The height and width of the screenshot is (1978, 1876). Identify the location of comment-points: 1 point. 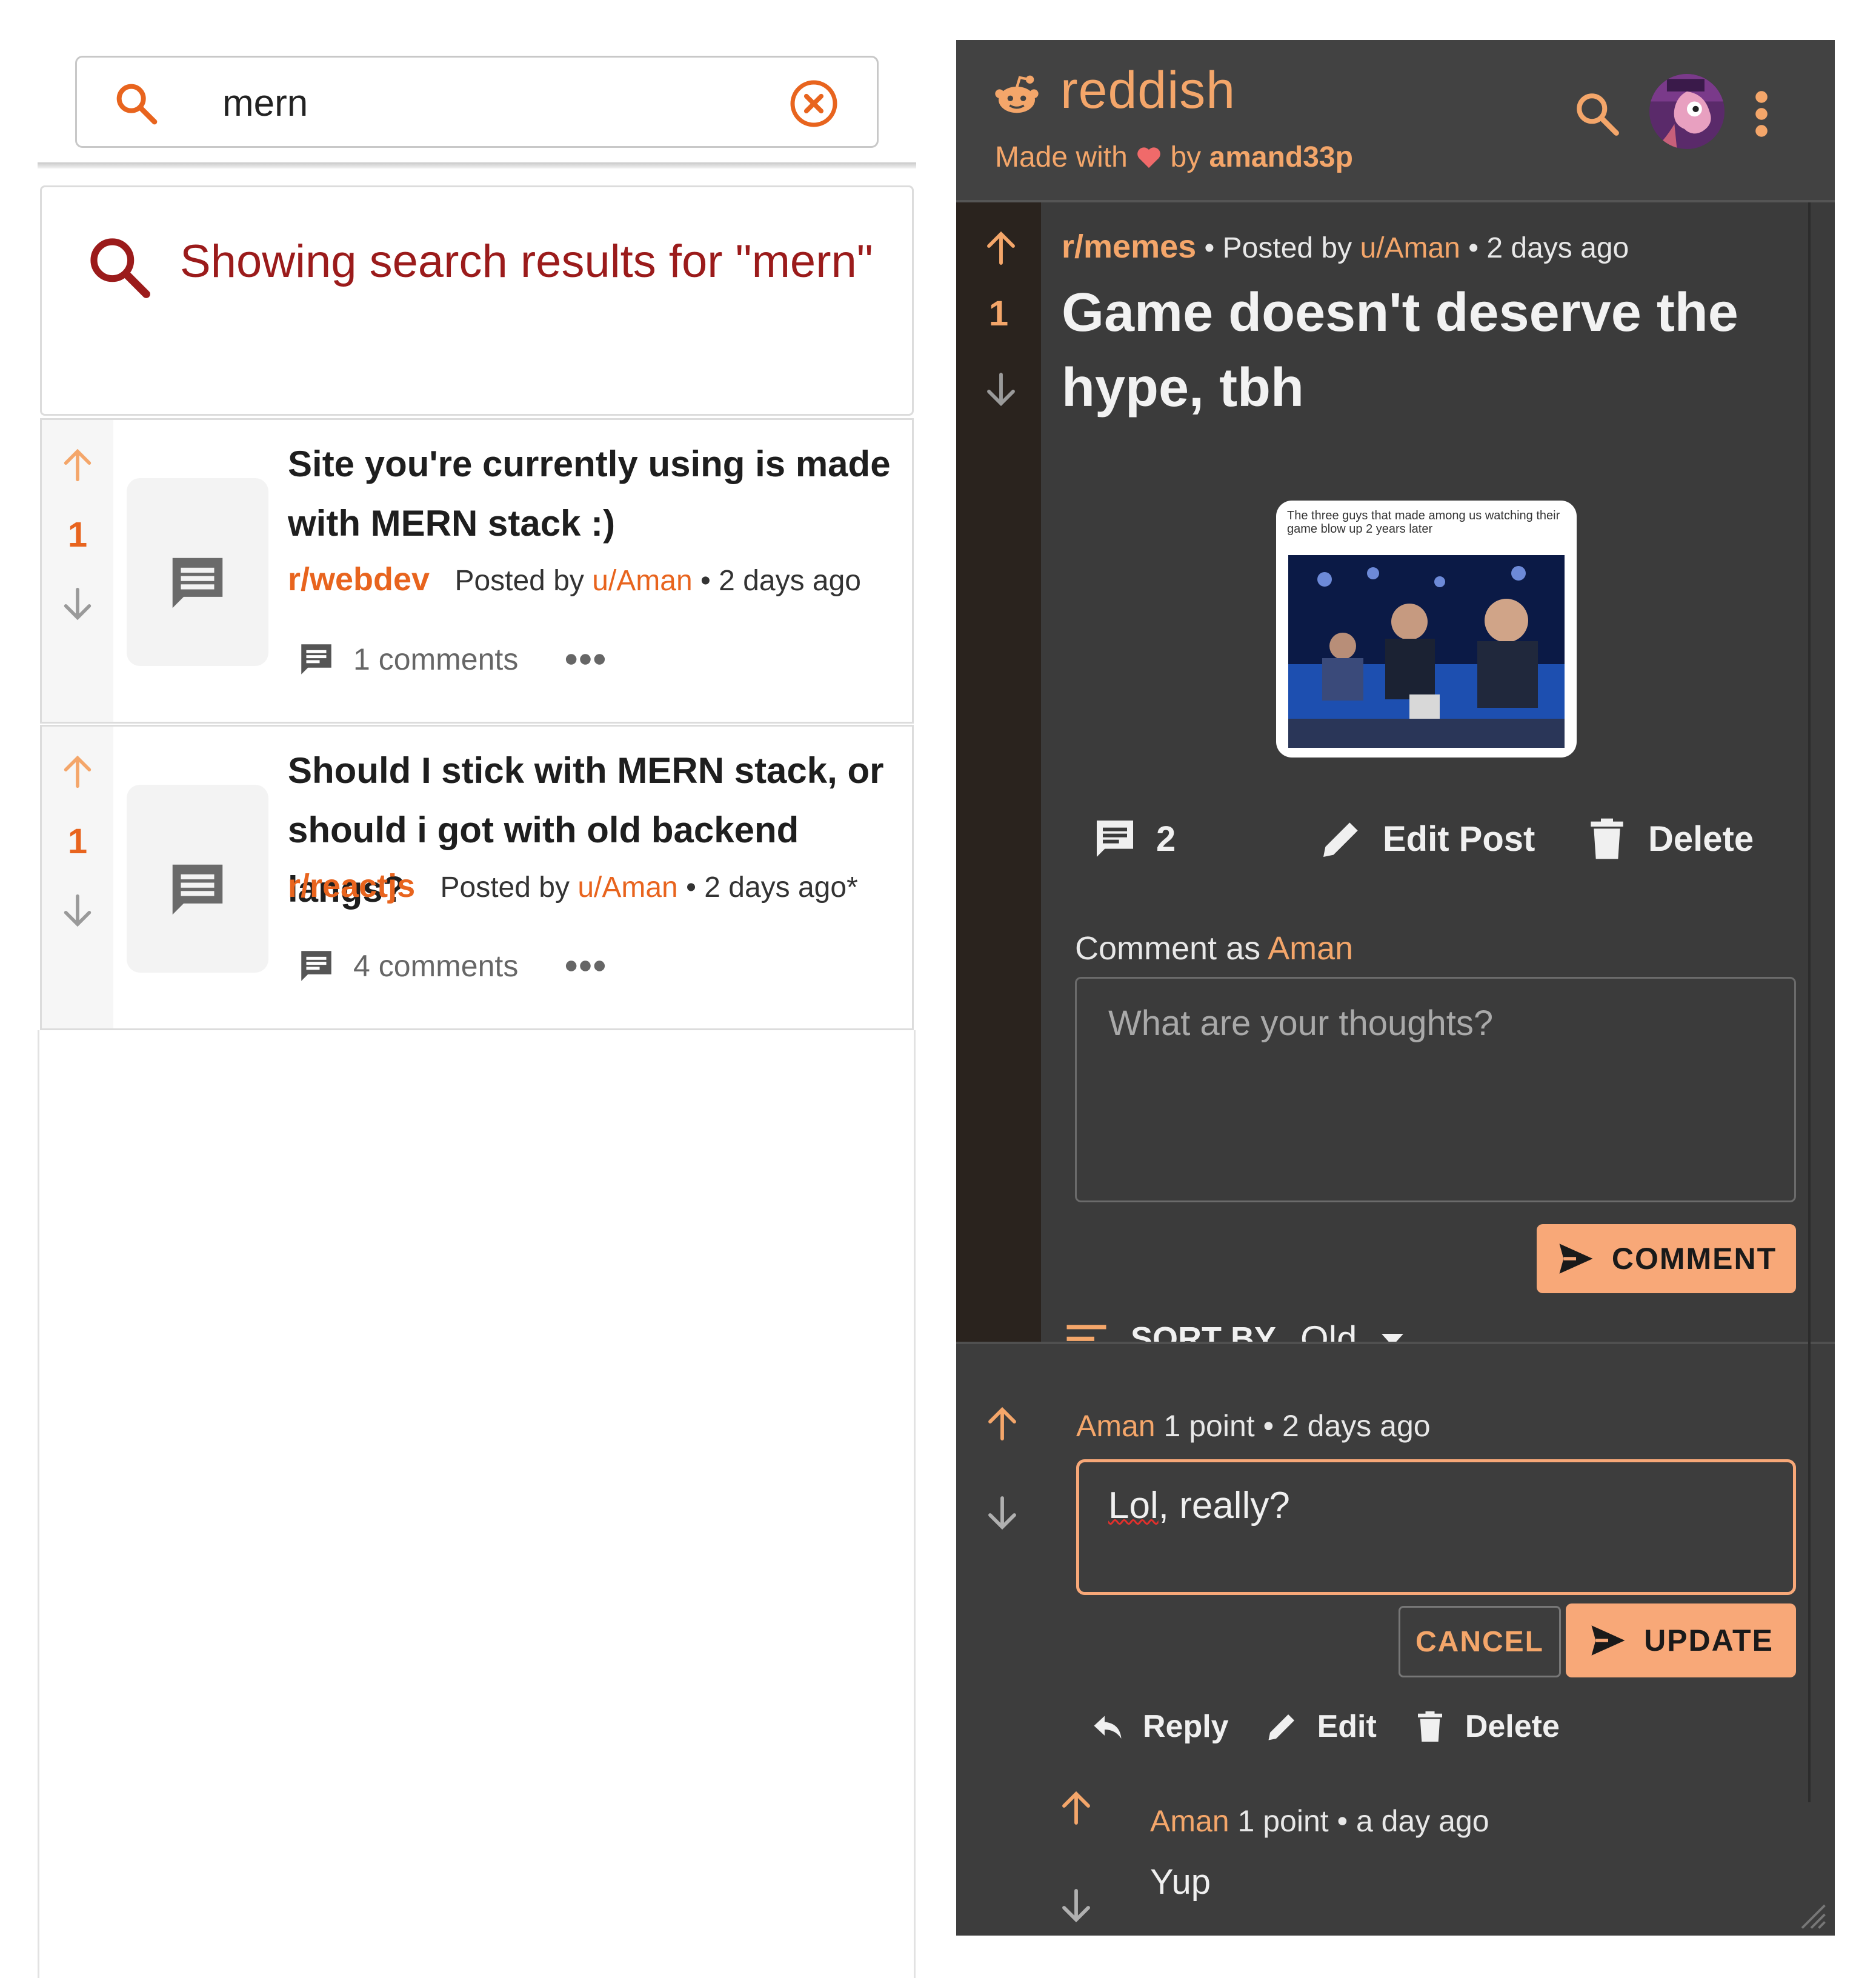
(1283, 1821).